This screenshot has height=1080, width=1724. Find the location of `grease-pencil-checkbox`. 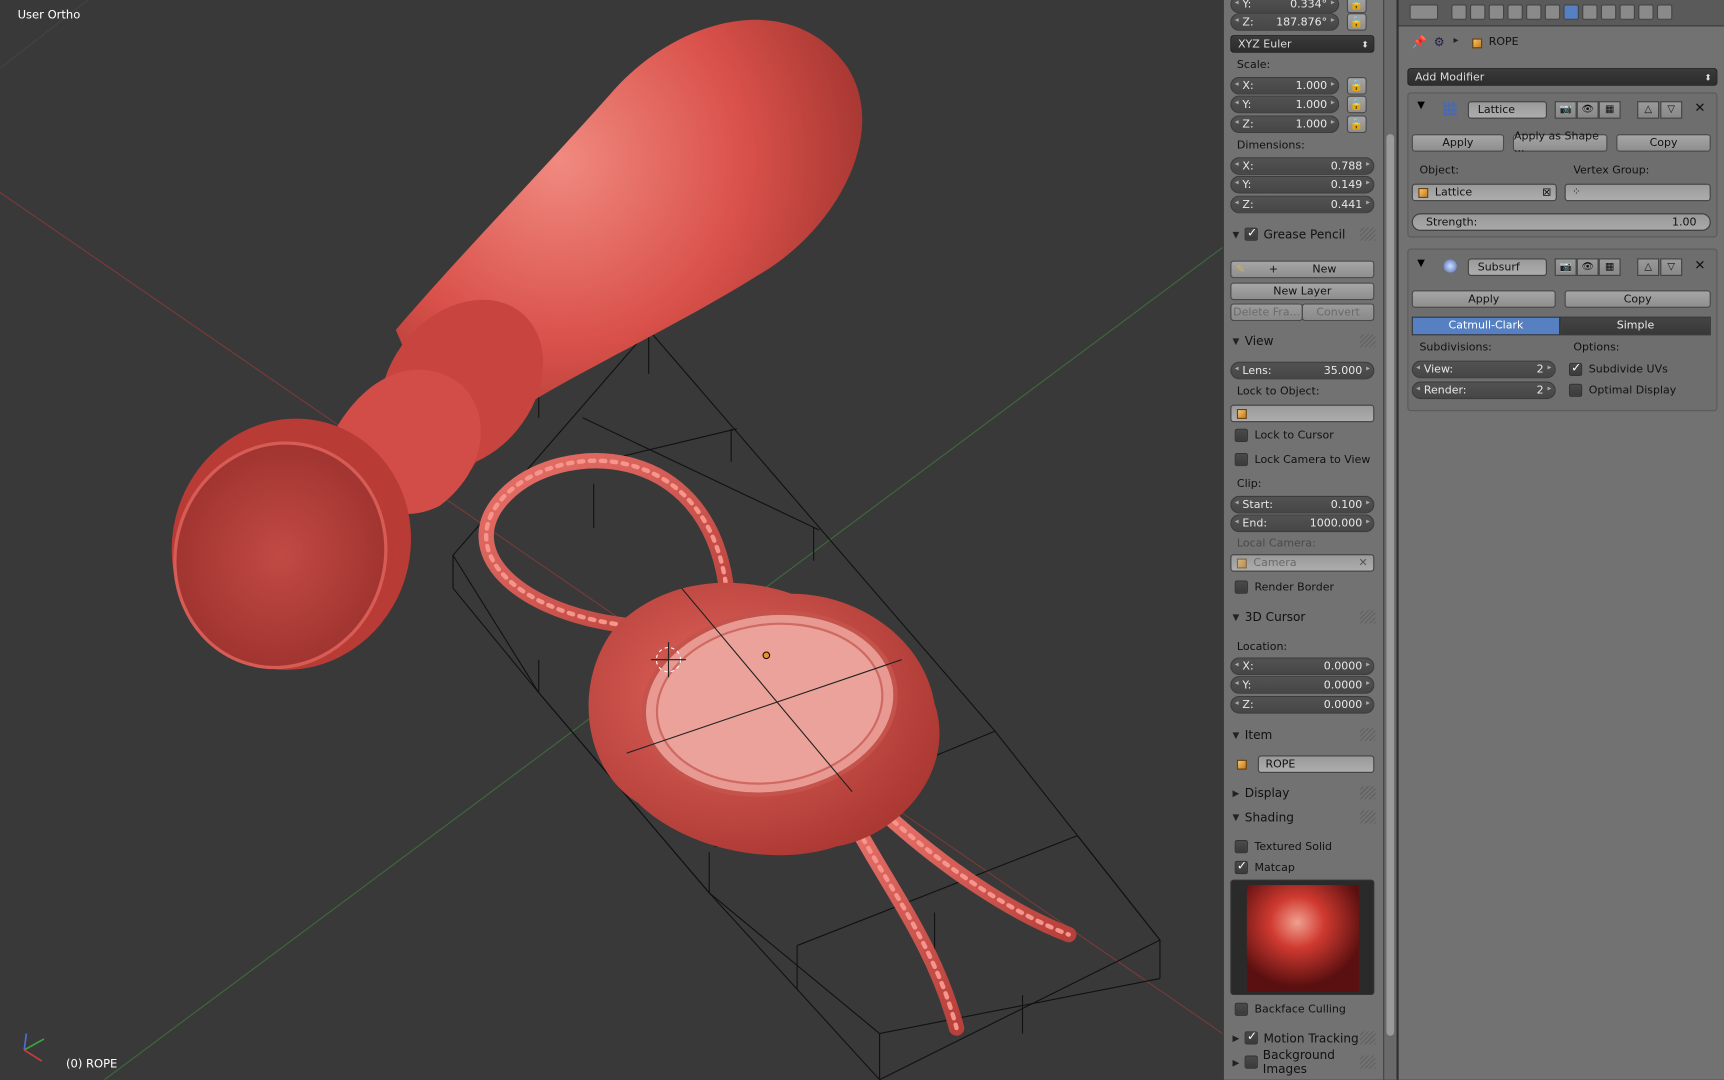

grease-pencil-checkbox is located at coordinates (1251, 233).